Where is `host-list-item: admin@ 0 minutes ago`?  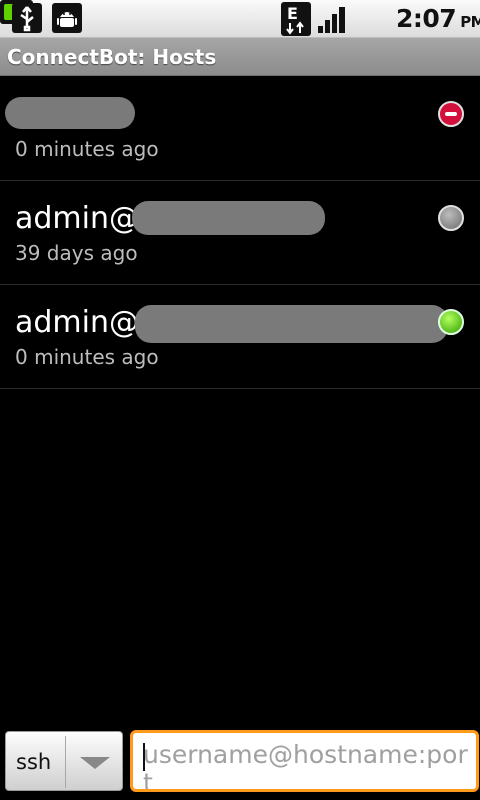 host-list-item: admin@ 0 minutes ago is located at coordinates (240, 337).